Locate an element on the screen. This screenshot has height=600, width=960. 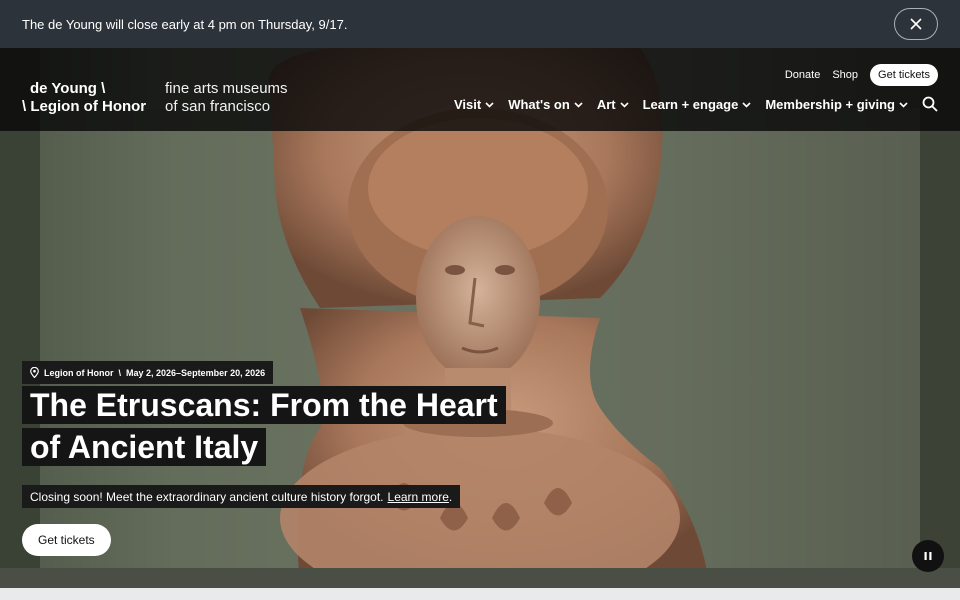
close-icon is located at coordinates (916, 24).